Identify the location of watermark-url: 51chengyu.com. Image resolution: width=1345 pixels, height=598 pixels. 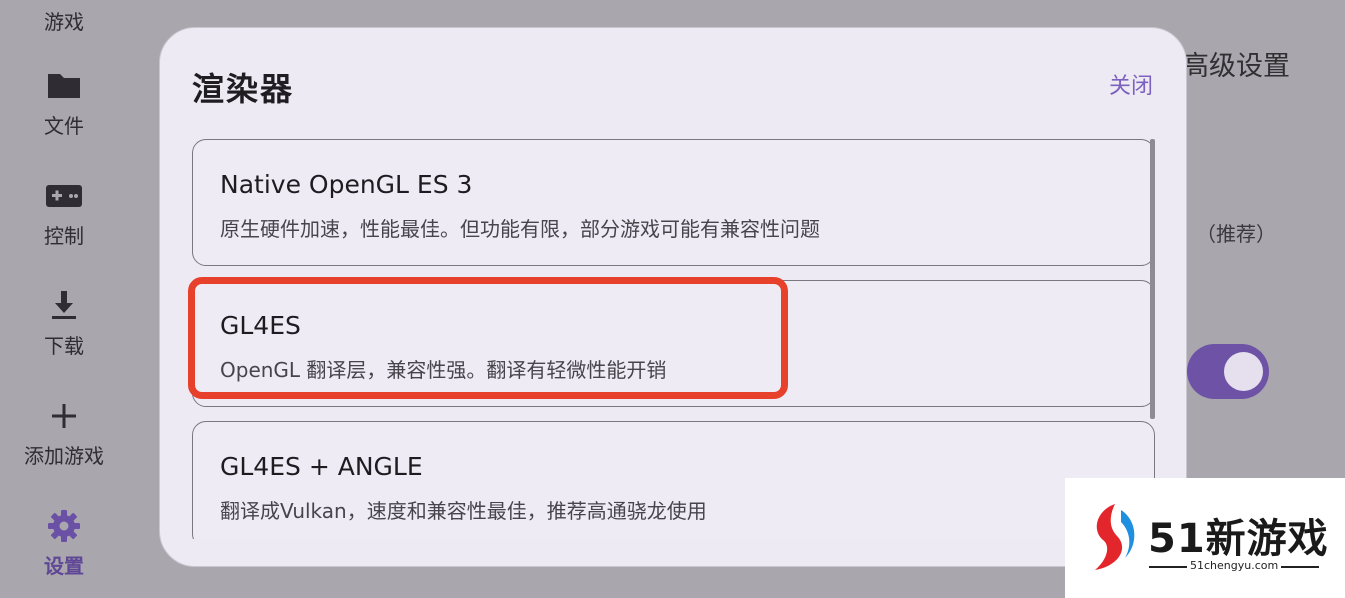
(1234, 565).